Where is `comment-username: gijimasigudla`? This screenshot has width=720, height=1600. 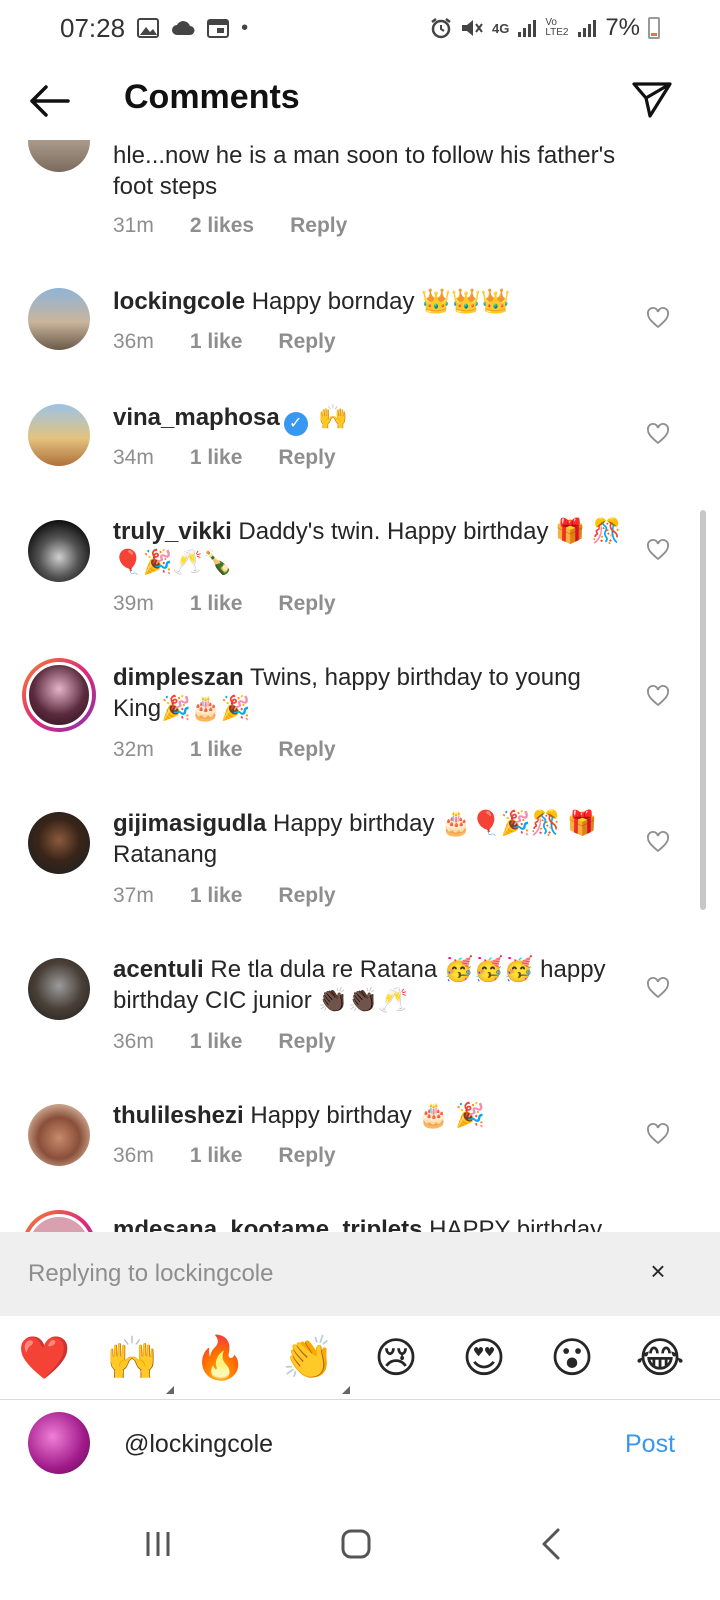
comment-username: gijimasigudla is located at coordinates (189, 823).